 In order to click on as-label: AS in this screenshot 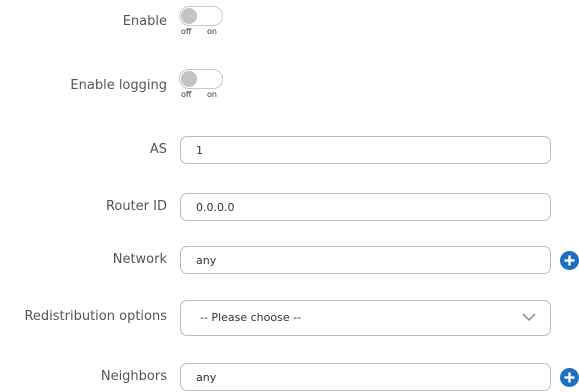, I will do `click(158, 149)`.